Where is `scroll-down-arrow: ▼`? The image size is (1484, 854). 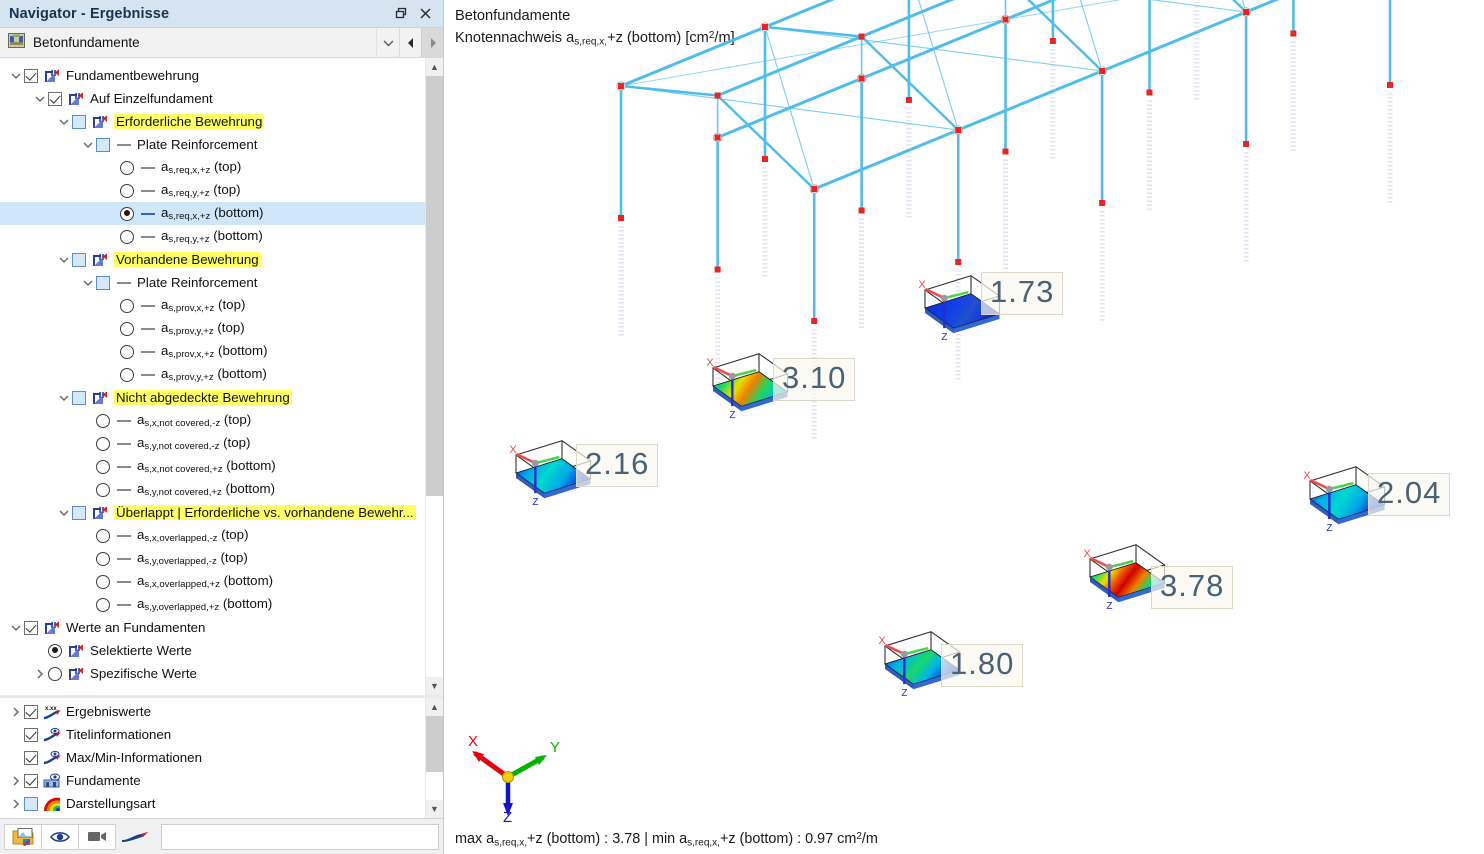 scroll-down-arrow: ▼ is located at coordinates (434, 686).